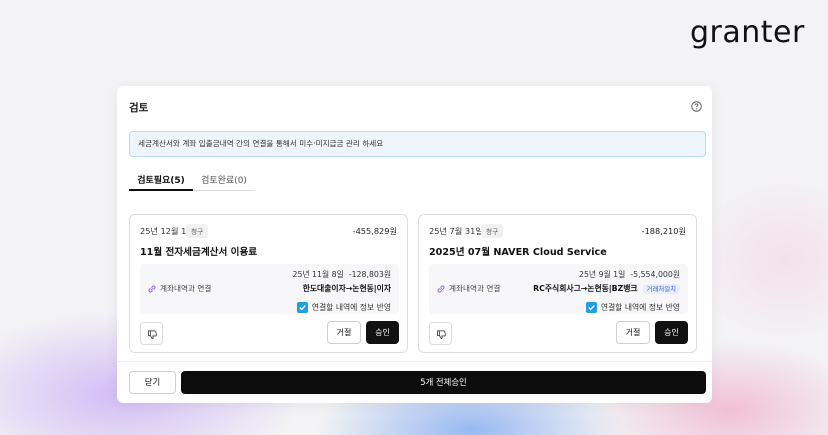  I want to click on tab-review-needed: 검토필요(5), so click(161, 181).